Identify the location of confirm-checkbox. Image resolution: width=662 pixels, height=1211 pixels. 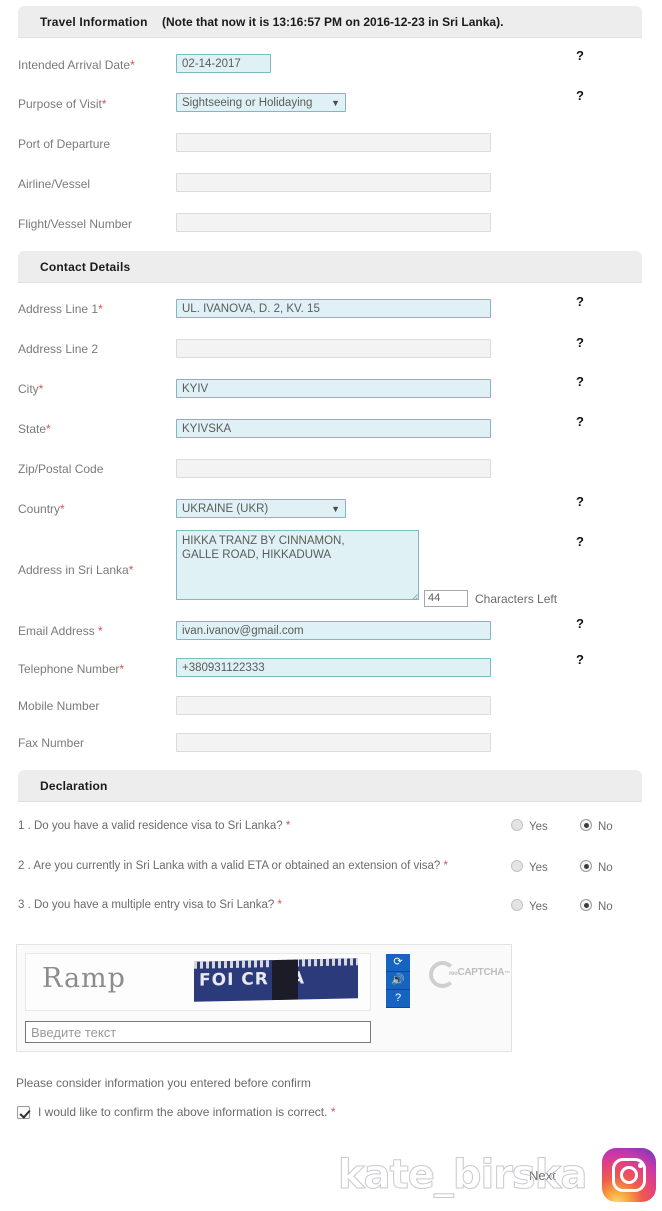
(23, 1112).